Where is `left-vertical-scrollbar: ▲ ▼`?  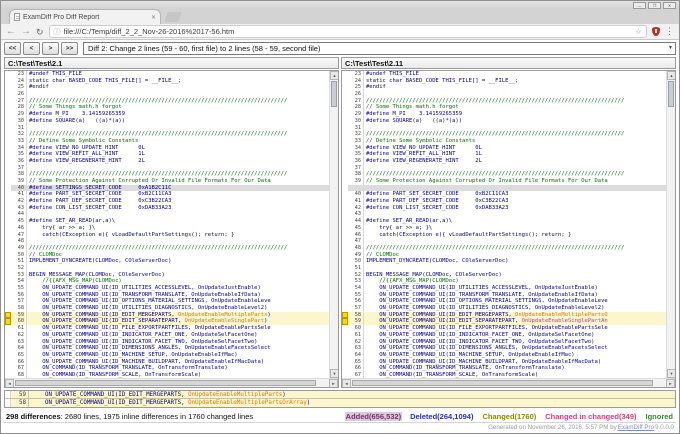
left-vertical-scrollbar: ▲ ▼ is located at coordinates (333, 224).